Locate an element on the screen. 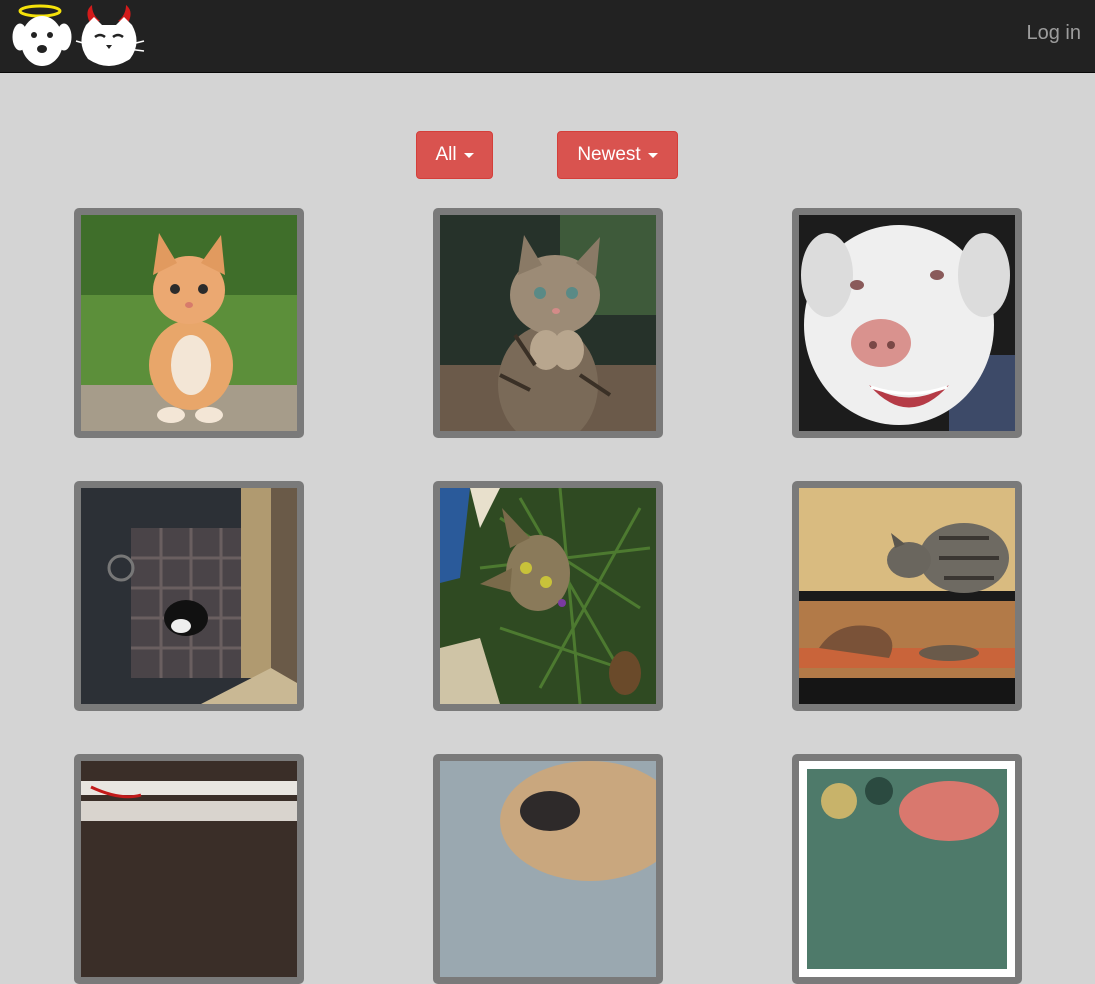  gallery-tile-orange-kitten is located at coordinates (189, 323).